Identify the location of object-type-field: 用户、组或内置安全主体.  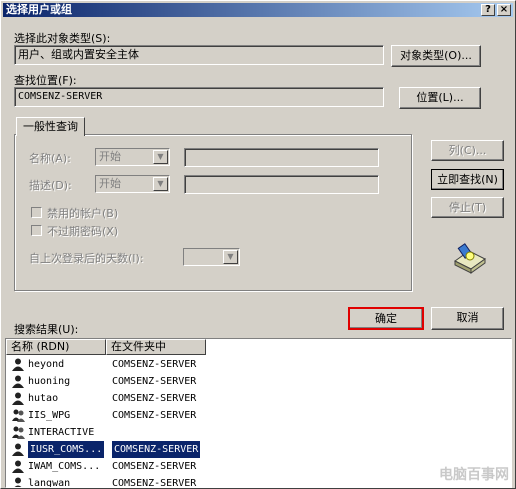
(199, 55).